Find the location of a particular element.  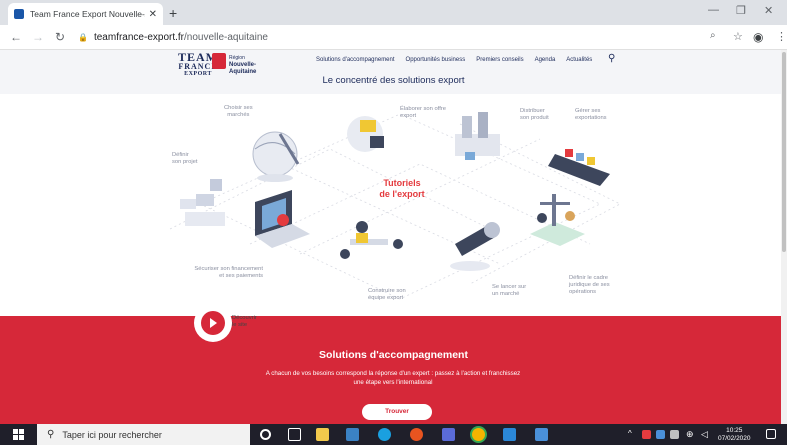

close-tab-icon: ✕ is located at coordinates (153, 14).